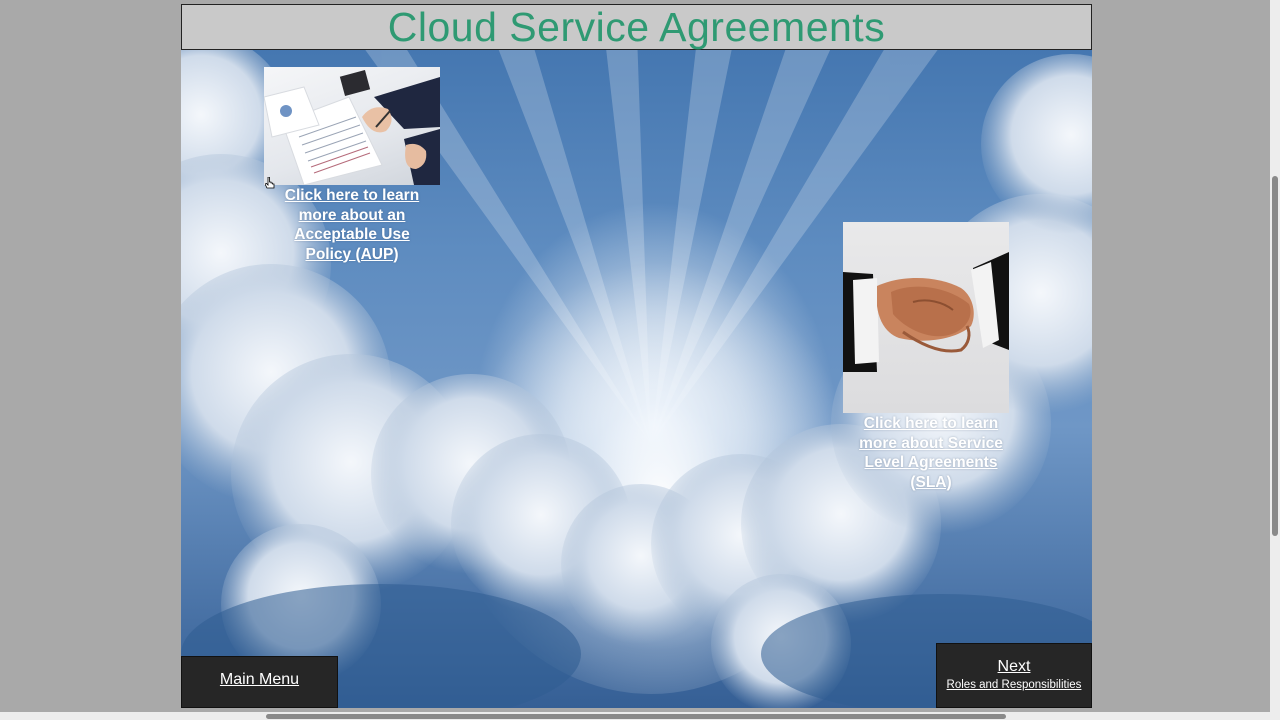 This screenshot has height=720, width=1280. I want to click on title-bar: Cloud Service Agreements, so click(636, 27).